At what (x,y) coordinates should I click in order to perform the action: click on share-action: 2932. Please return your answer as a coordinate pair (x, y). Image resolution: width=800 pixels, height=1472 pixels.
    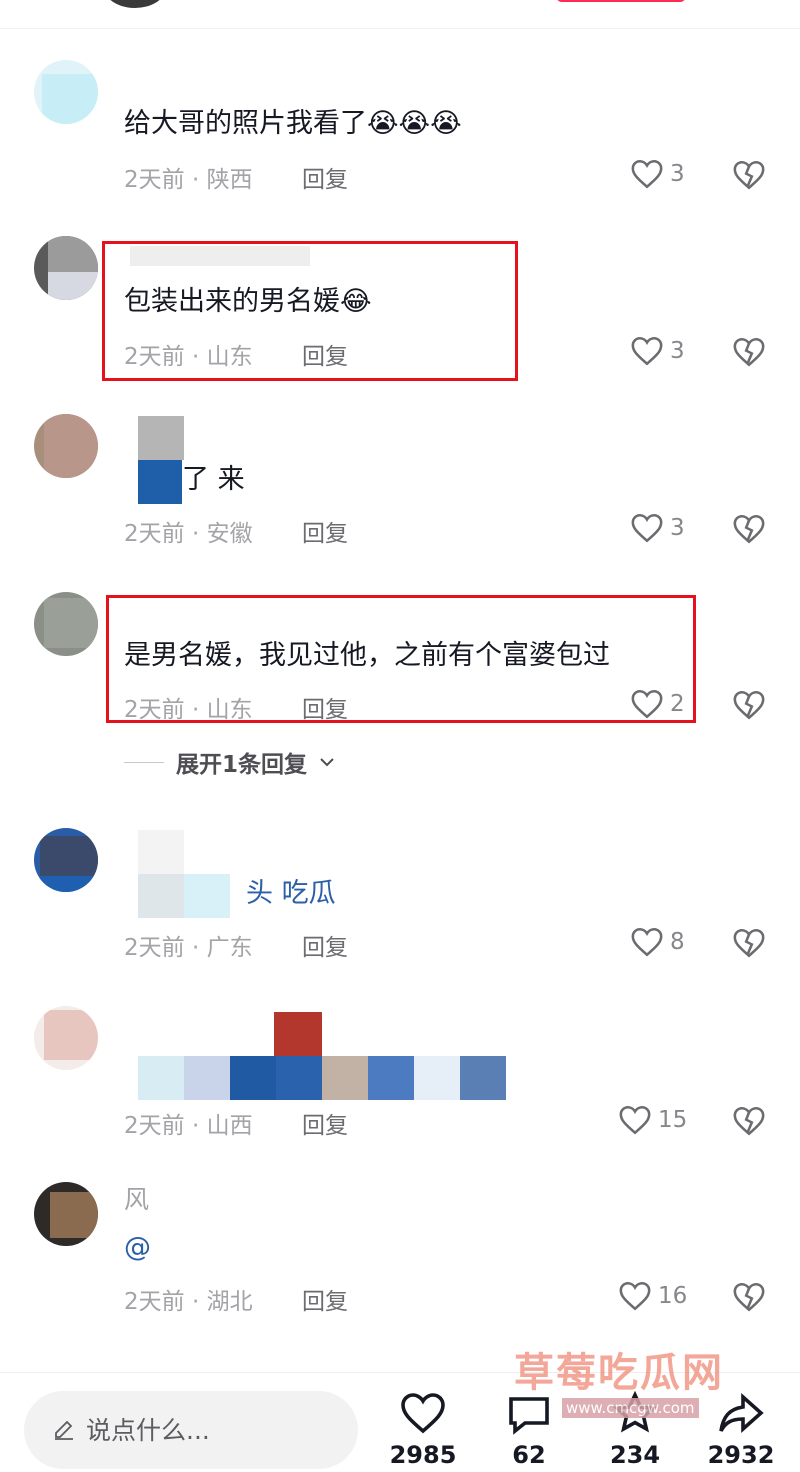
    Looking at the image, I should click on (741, 1430).